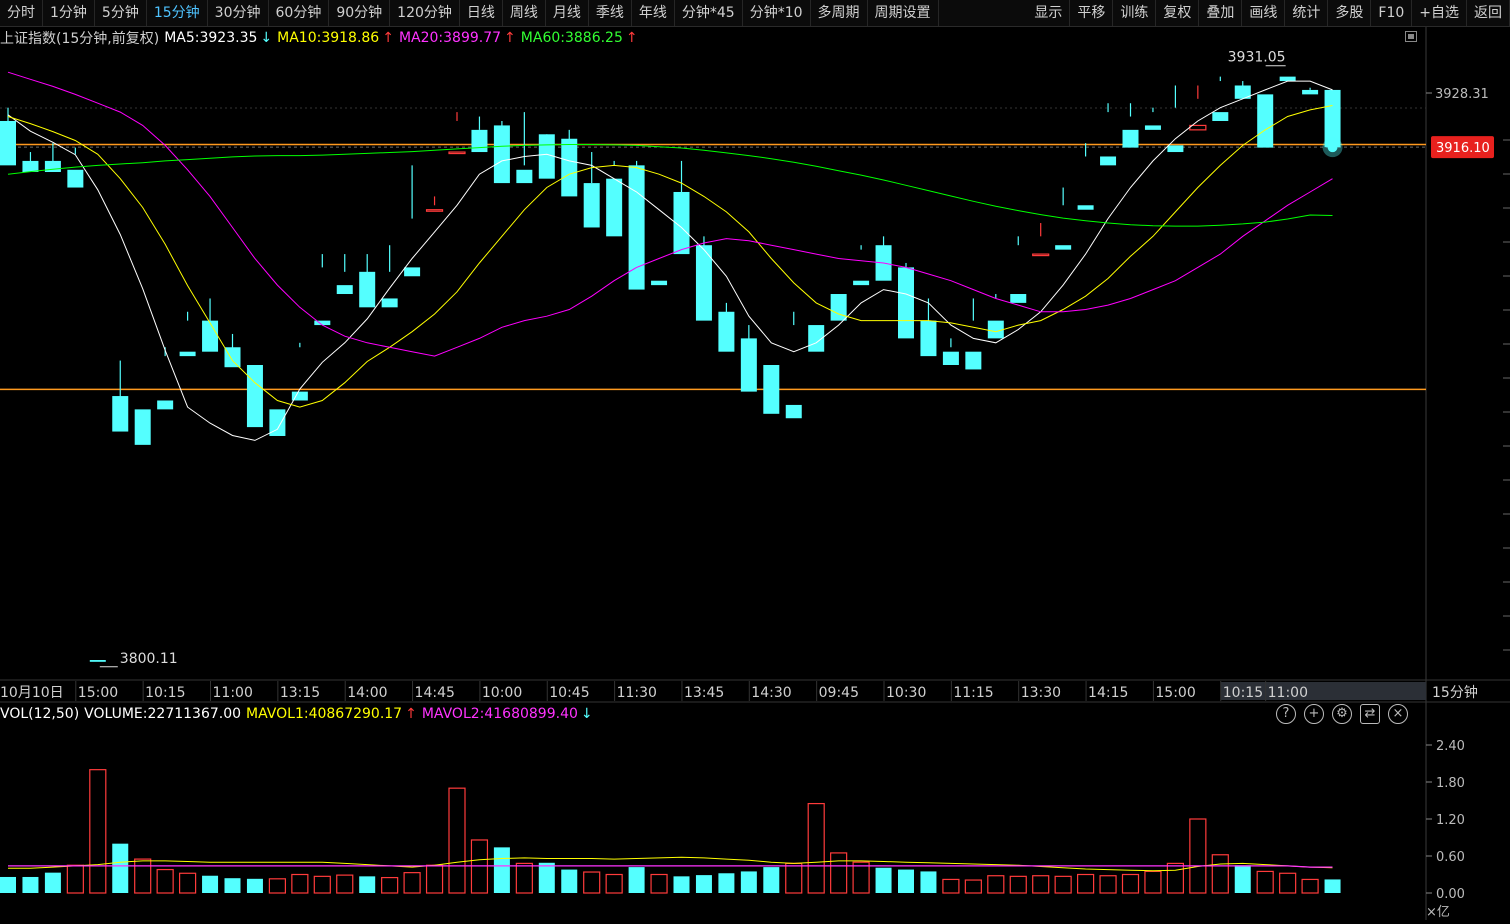  Describe the element at coordinates (32, 693) in the screenshot. I see `time-tick-label: 10月10日` at that location.